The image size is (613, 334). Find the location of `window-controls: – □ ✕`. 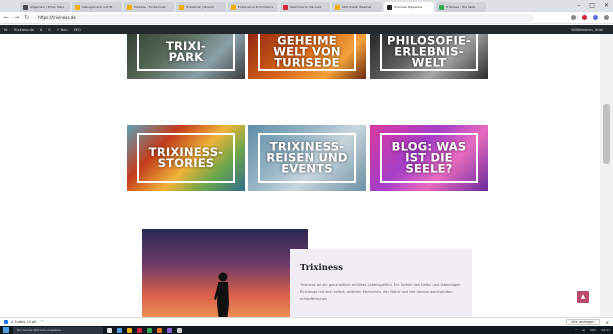

window-controls: – □ ✕ is located at coordinates (593, 6).